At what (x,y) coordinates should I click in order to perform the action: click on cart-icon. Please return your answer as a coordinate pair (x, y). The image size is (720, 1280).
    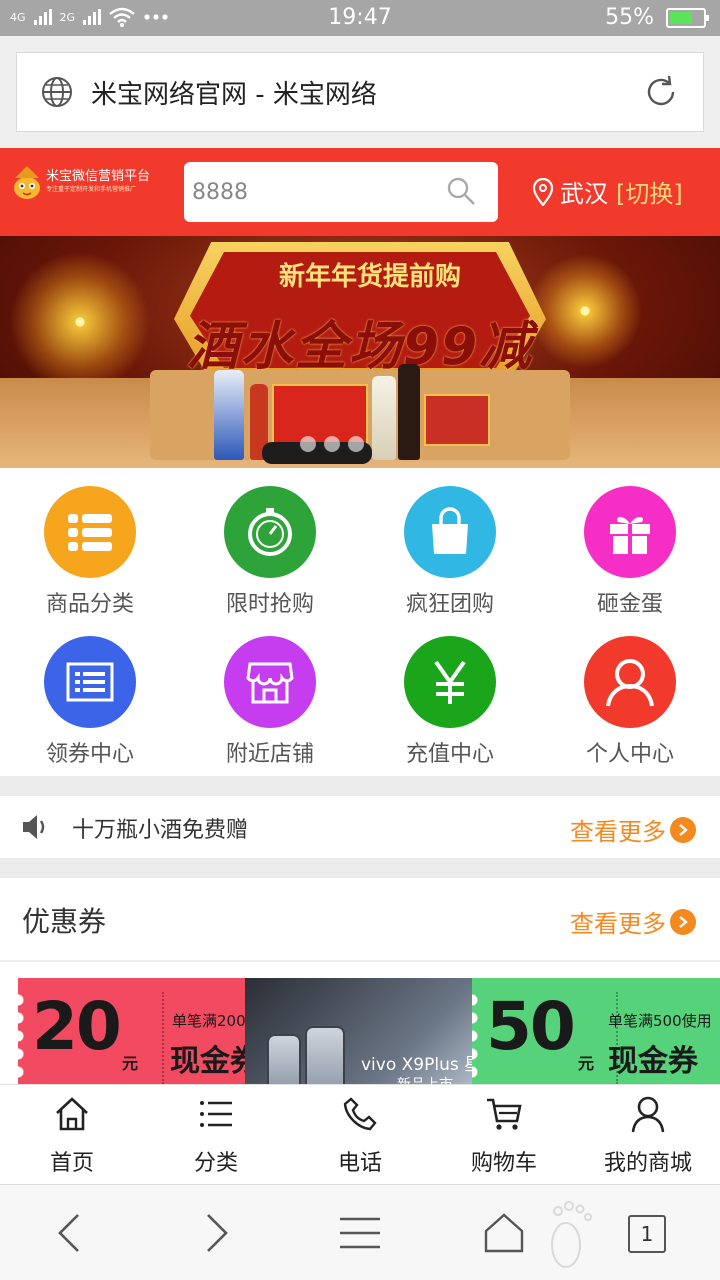
    Looking at the image, I should click on (504, 1114).